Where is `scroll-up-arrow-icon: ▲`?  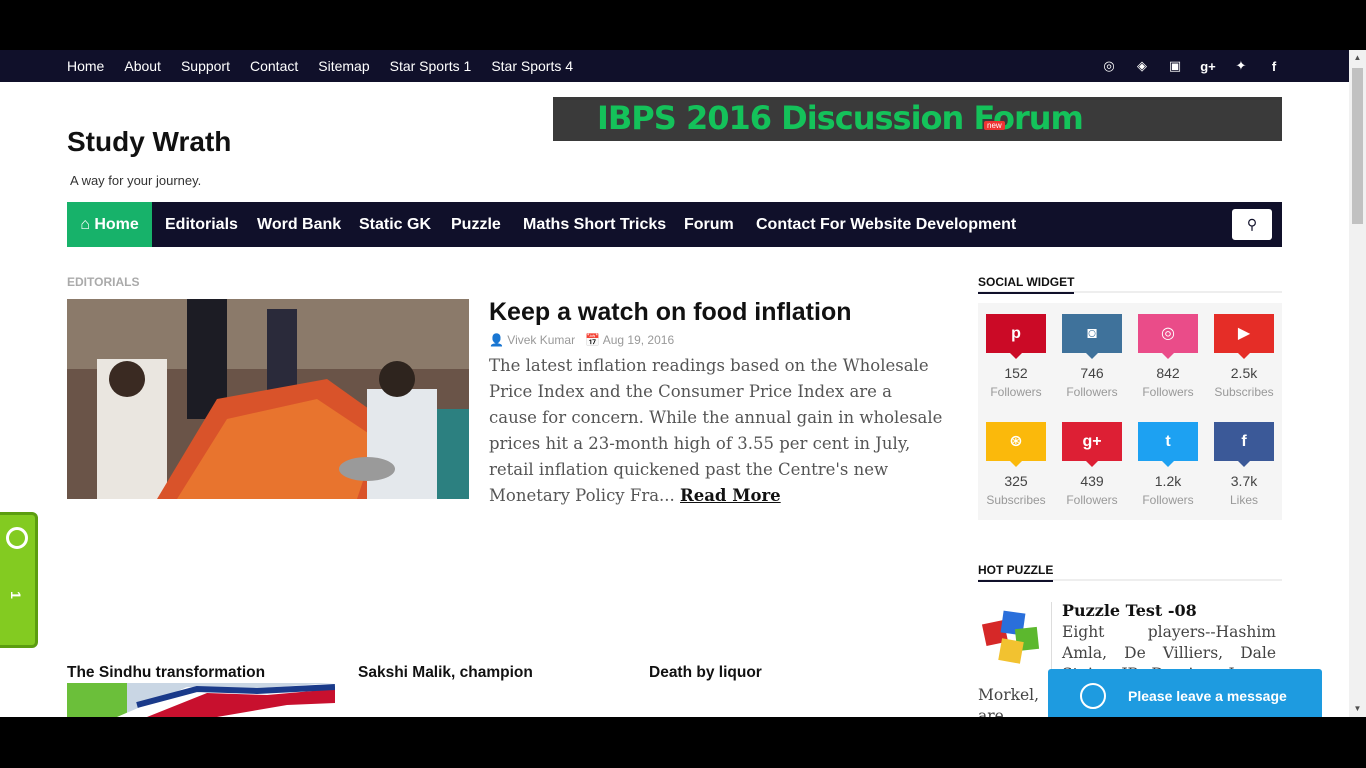
scroll-up-arrow-icon: ▲ is located at coordinates (1357, 58).